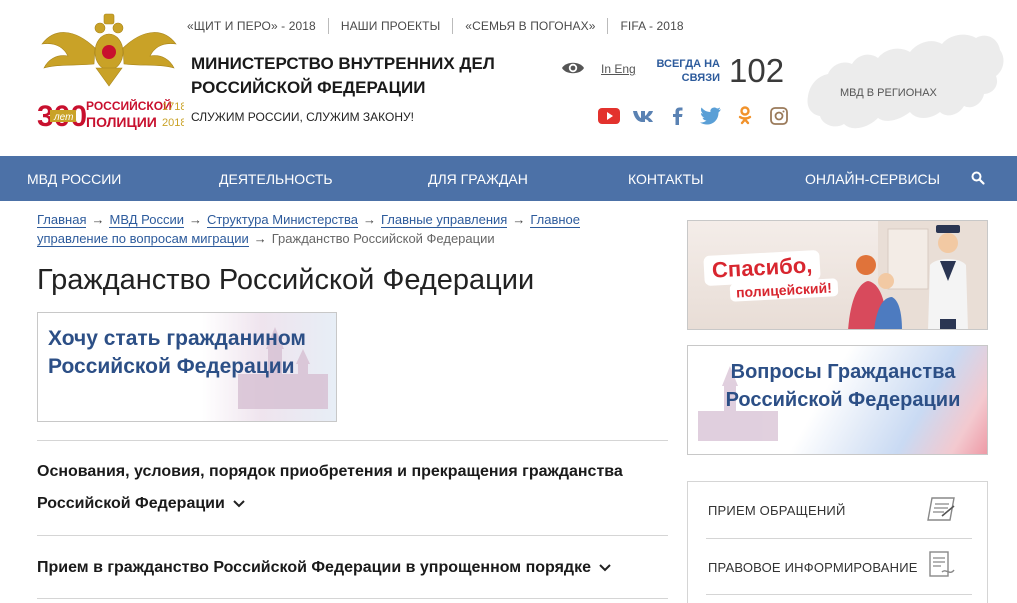  I want to click on top-link-shield-and-pen: «ЩИТ И ПЕРО» - 2018, so click(251, 26).